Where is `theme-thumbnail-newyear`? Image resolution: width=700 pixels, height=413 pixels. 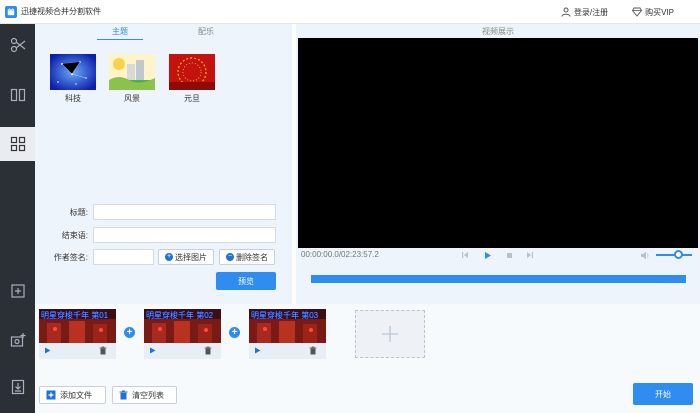 theme-thumbnail-newyear is located at coordinates (192, 72).